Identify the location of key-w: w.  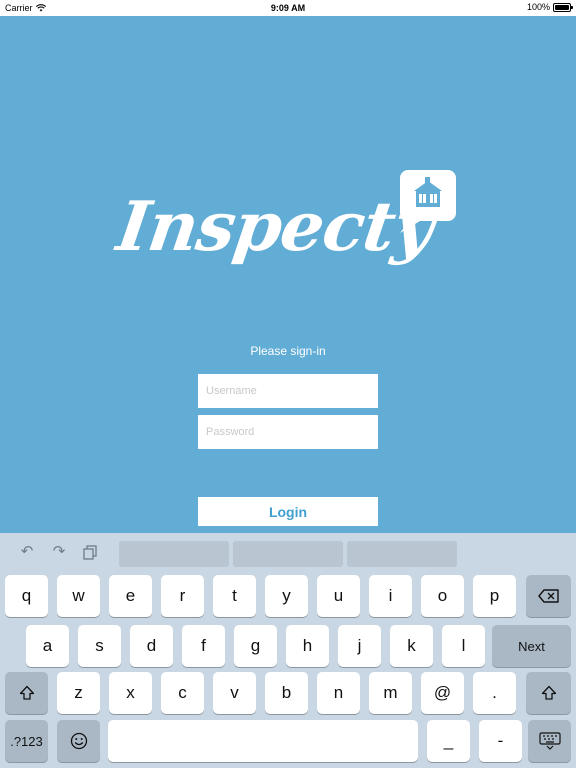
(78, 596).